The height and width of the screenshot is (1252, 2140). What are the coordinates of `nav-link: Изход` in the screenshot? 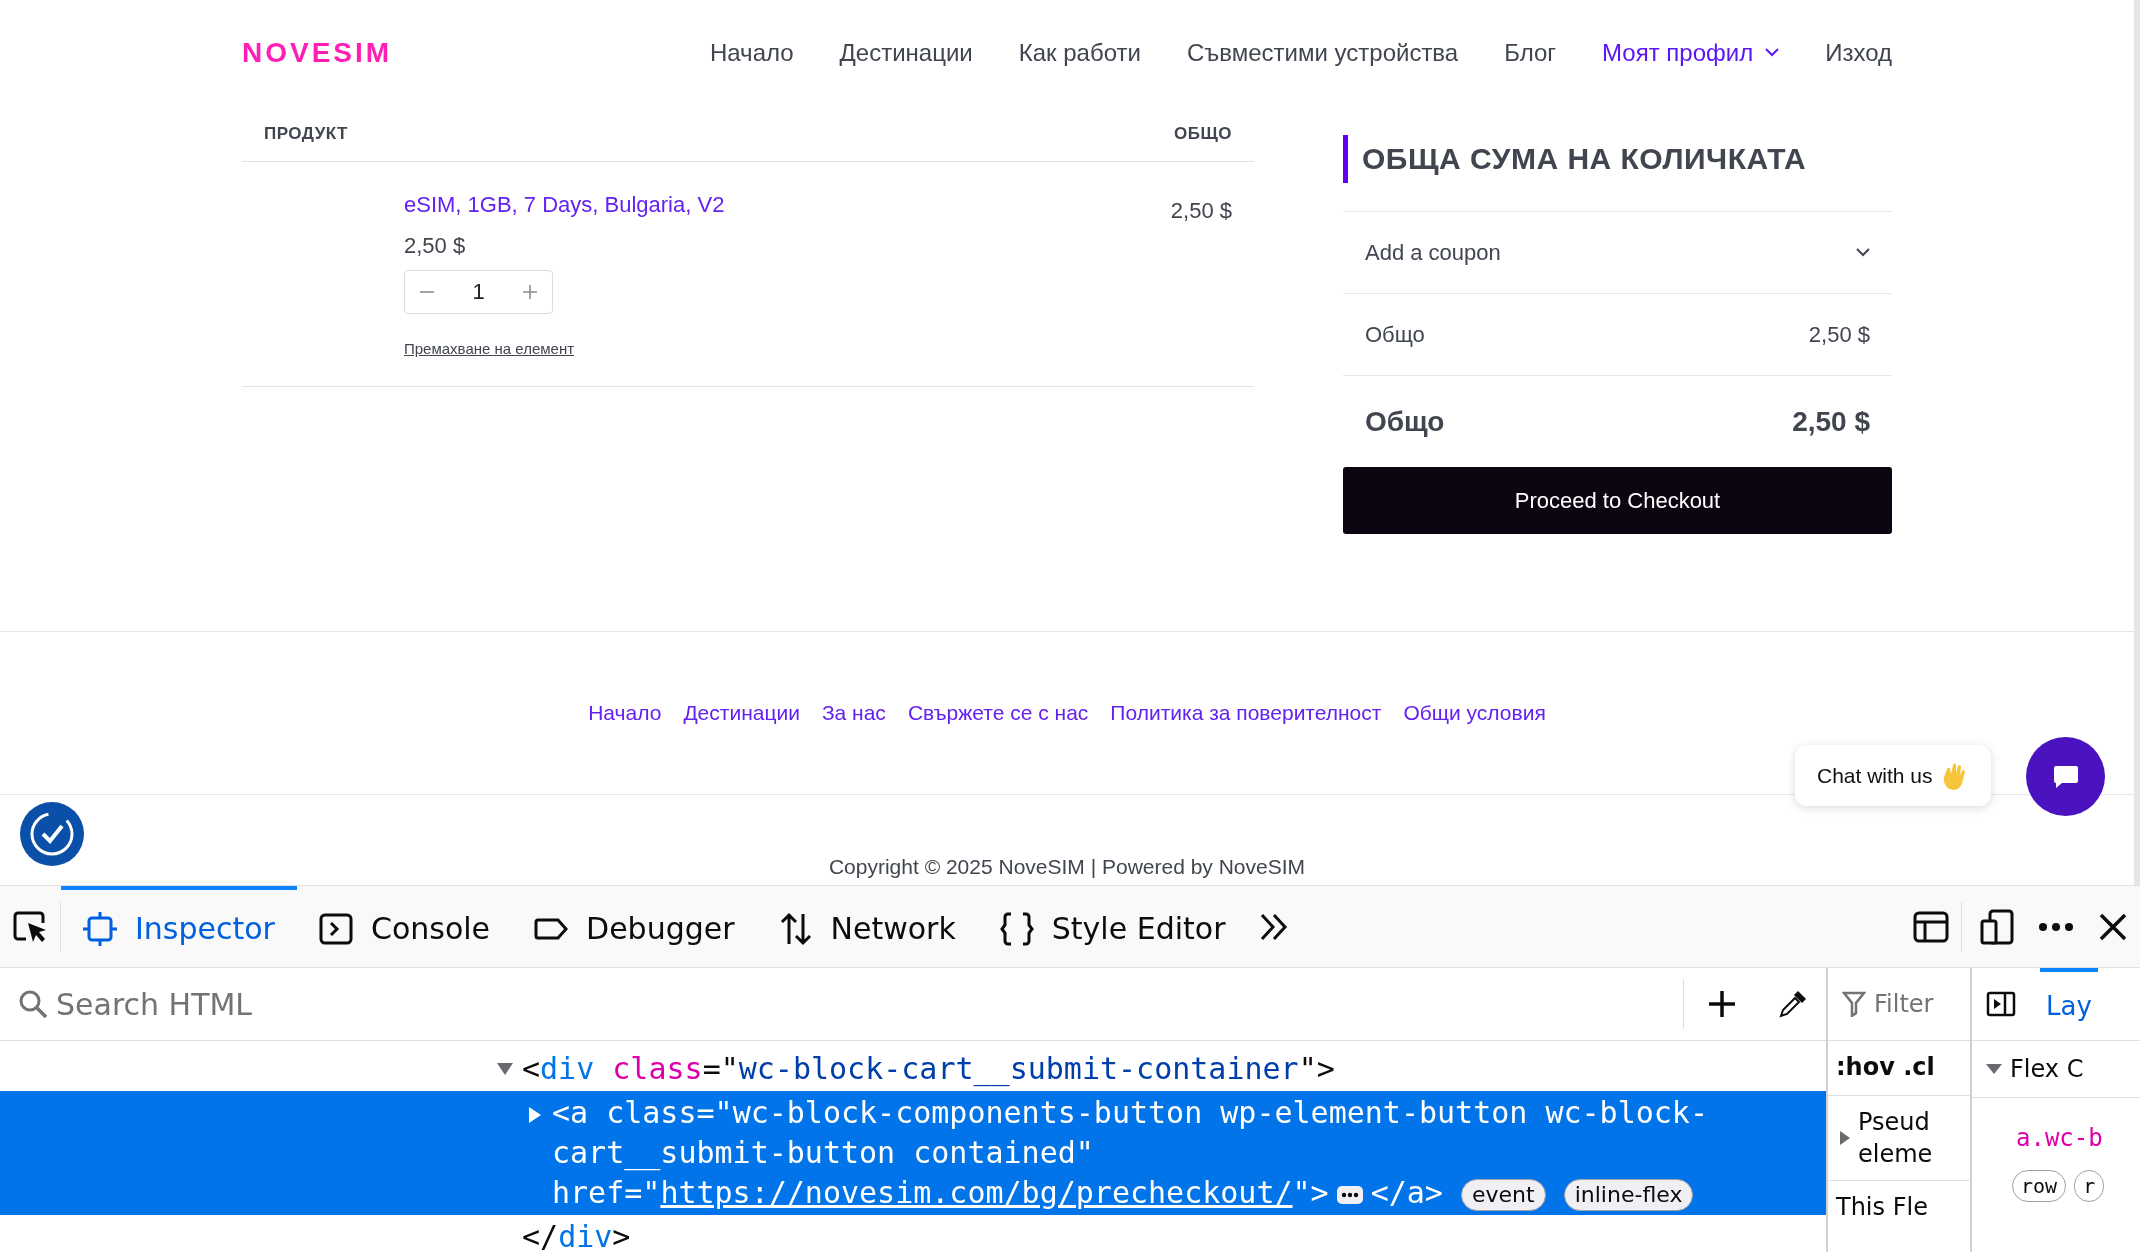 It's located at (1858, 52).